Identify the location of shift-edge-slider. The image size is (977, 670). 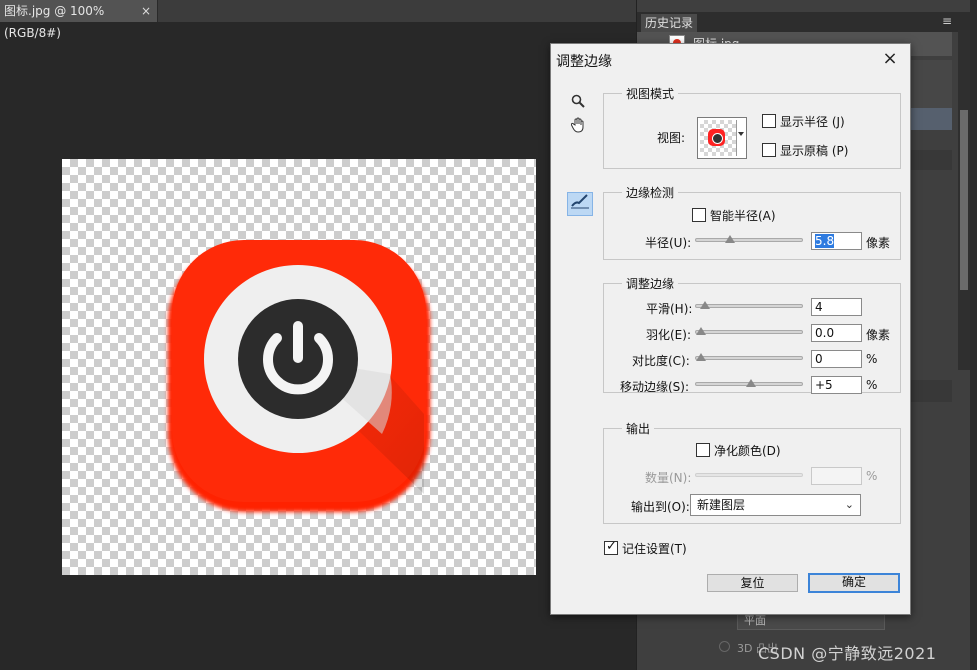
(749, 383).